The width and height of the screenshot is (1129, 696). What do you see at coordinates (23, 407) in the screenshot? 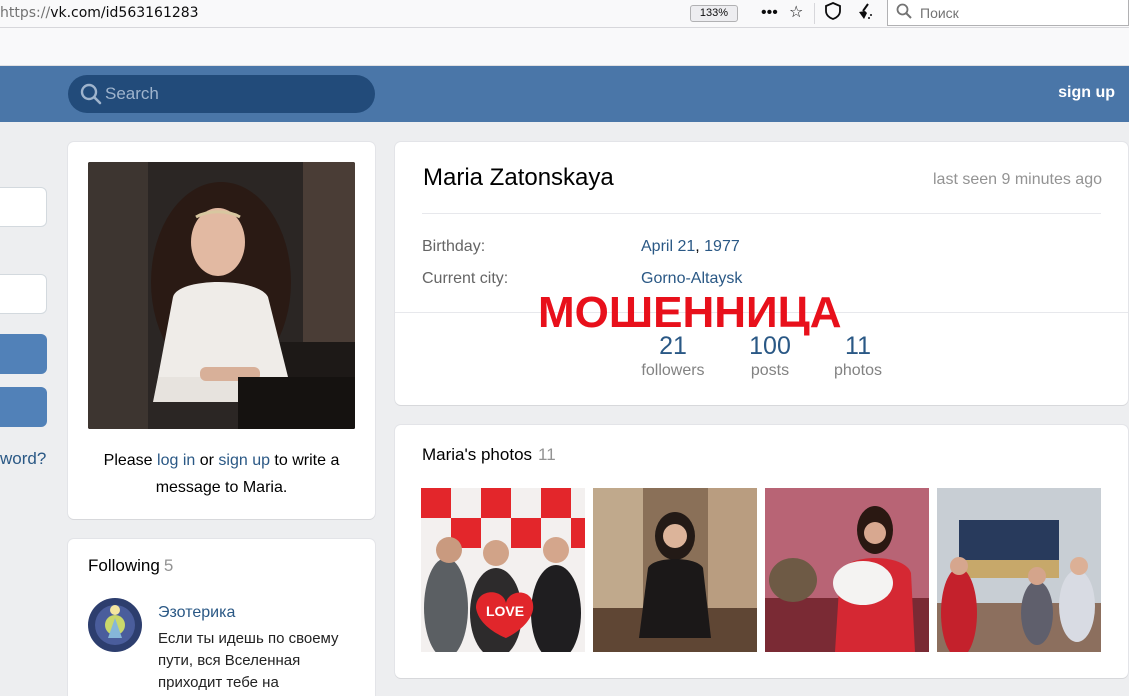
I see `register-button` at bounding box center [23, 407].